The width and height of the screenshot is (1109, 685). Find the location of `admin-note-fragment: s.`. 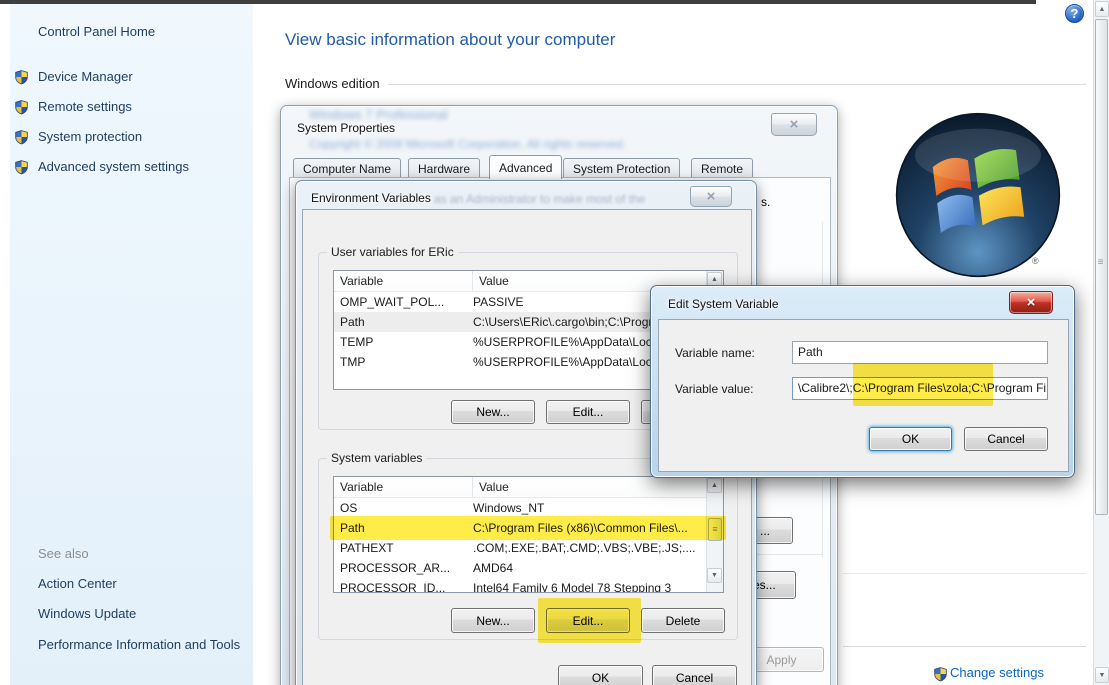

admin-note-fragment: s. is located at coordinates (766, 202).